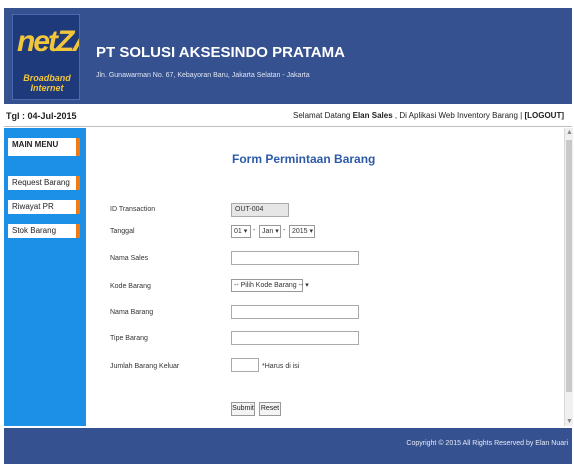 The height and width of the screenshot is (468, 574). What do you see at coordinates (281, 366) in the screenshot?
I see `required-hint: *Harus di isi` at bounding box center [281, 366].